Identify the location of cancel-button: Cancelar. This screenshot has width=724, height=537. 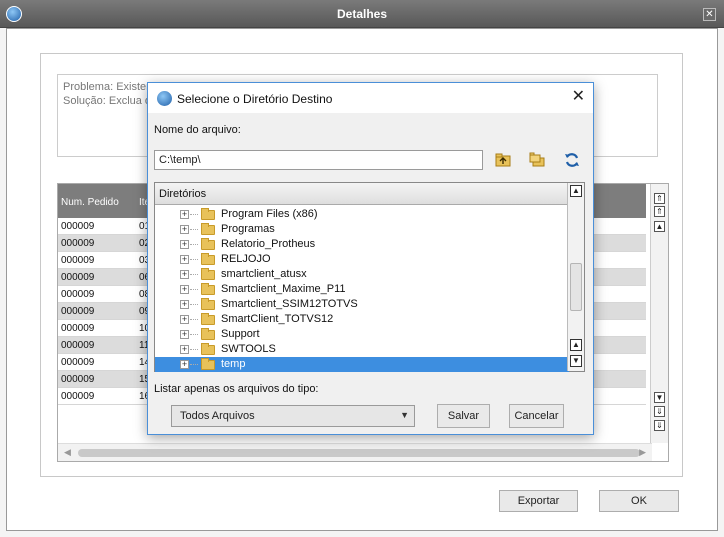
(536, 416).